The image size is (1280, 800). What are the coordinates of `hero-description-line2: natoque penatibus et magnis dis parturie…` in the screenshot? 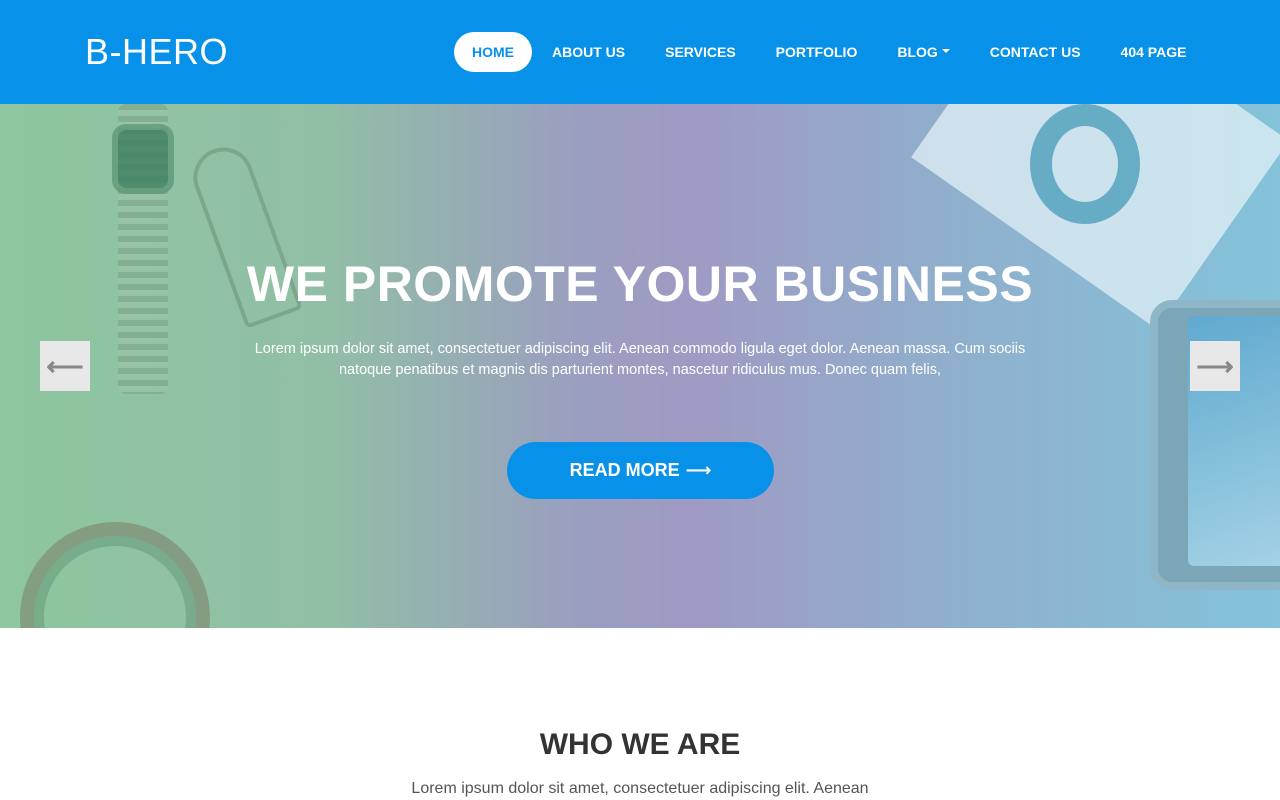 It's located at (640, 370).